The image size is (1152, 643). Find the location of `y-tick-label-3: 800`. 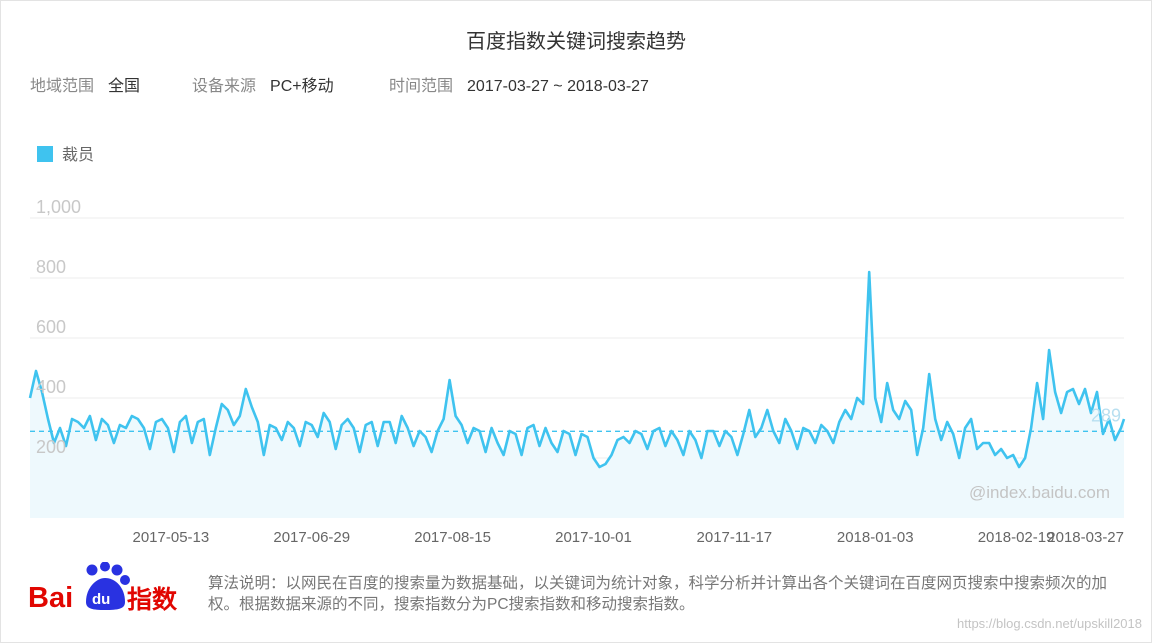

y-tick-label-3: 800 is located at coordinates (51, 267).